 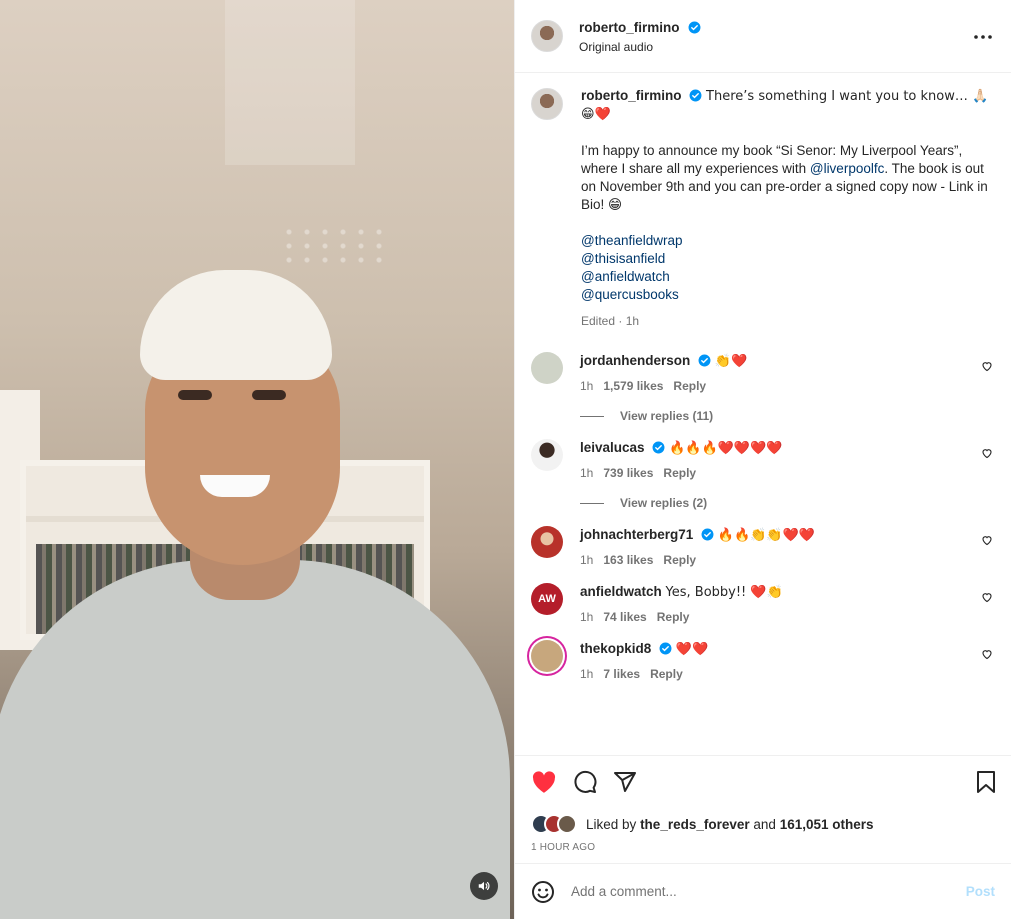 I want to click on comment-text: 👏❤️, so click(x=731, y=361).